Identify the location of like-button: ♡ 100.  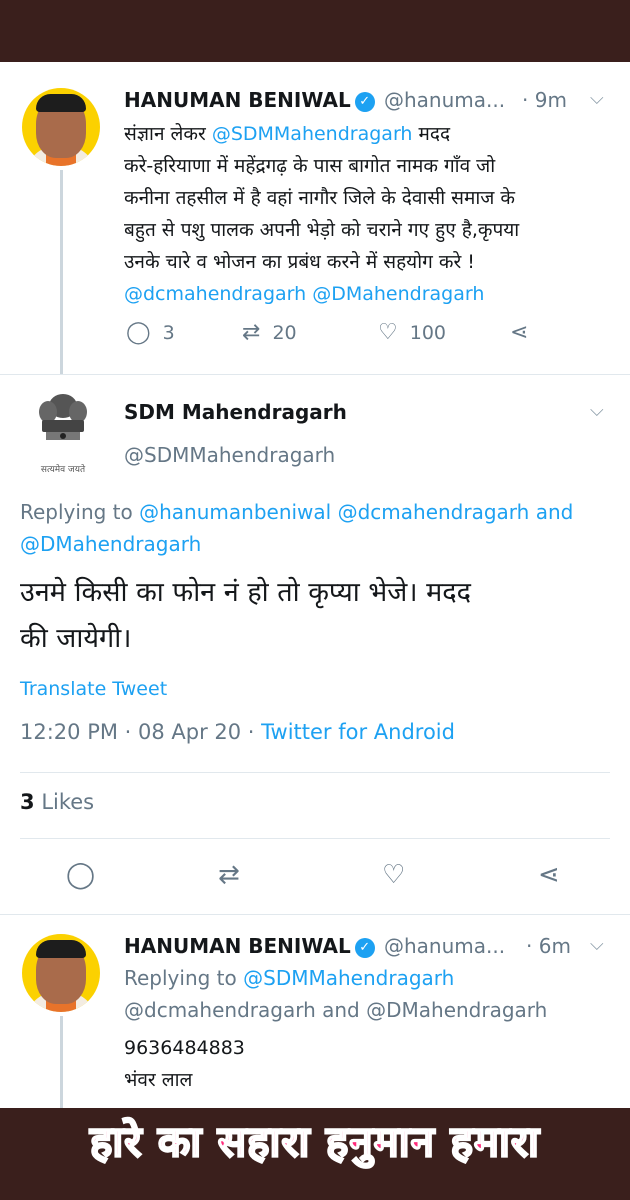
(412, 332).